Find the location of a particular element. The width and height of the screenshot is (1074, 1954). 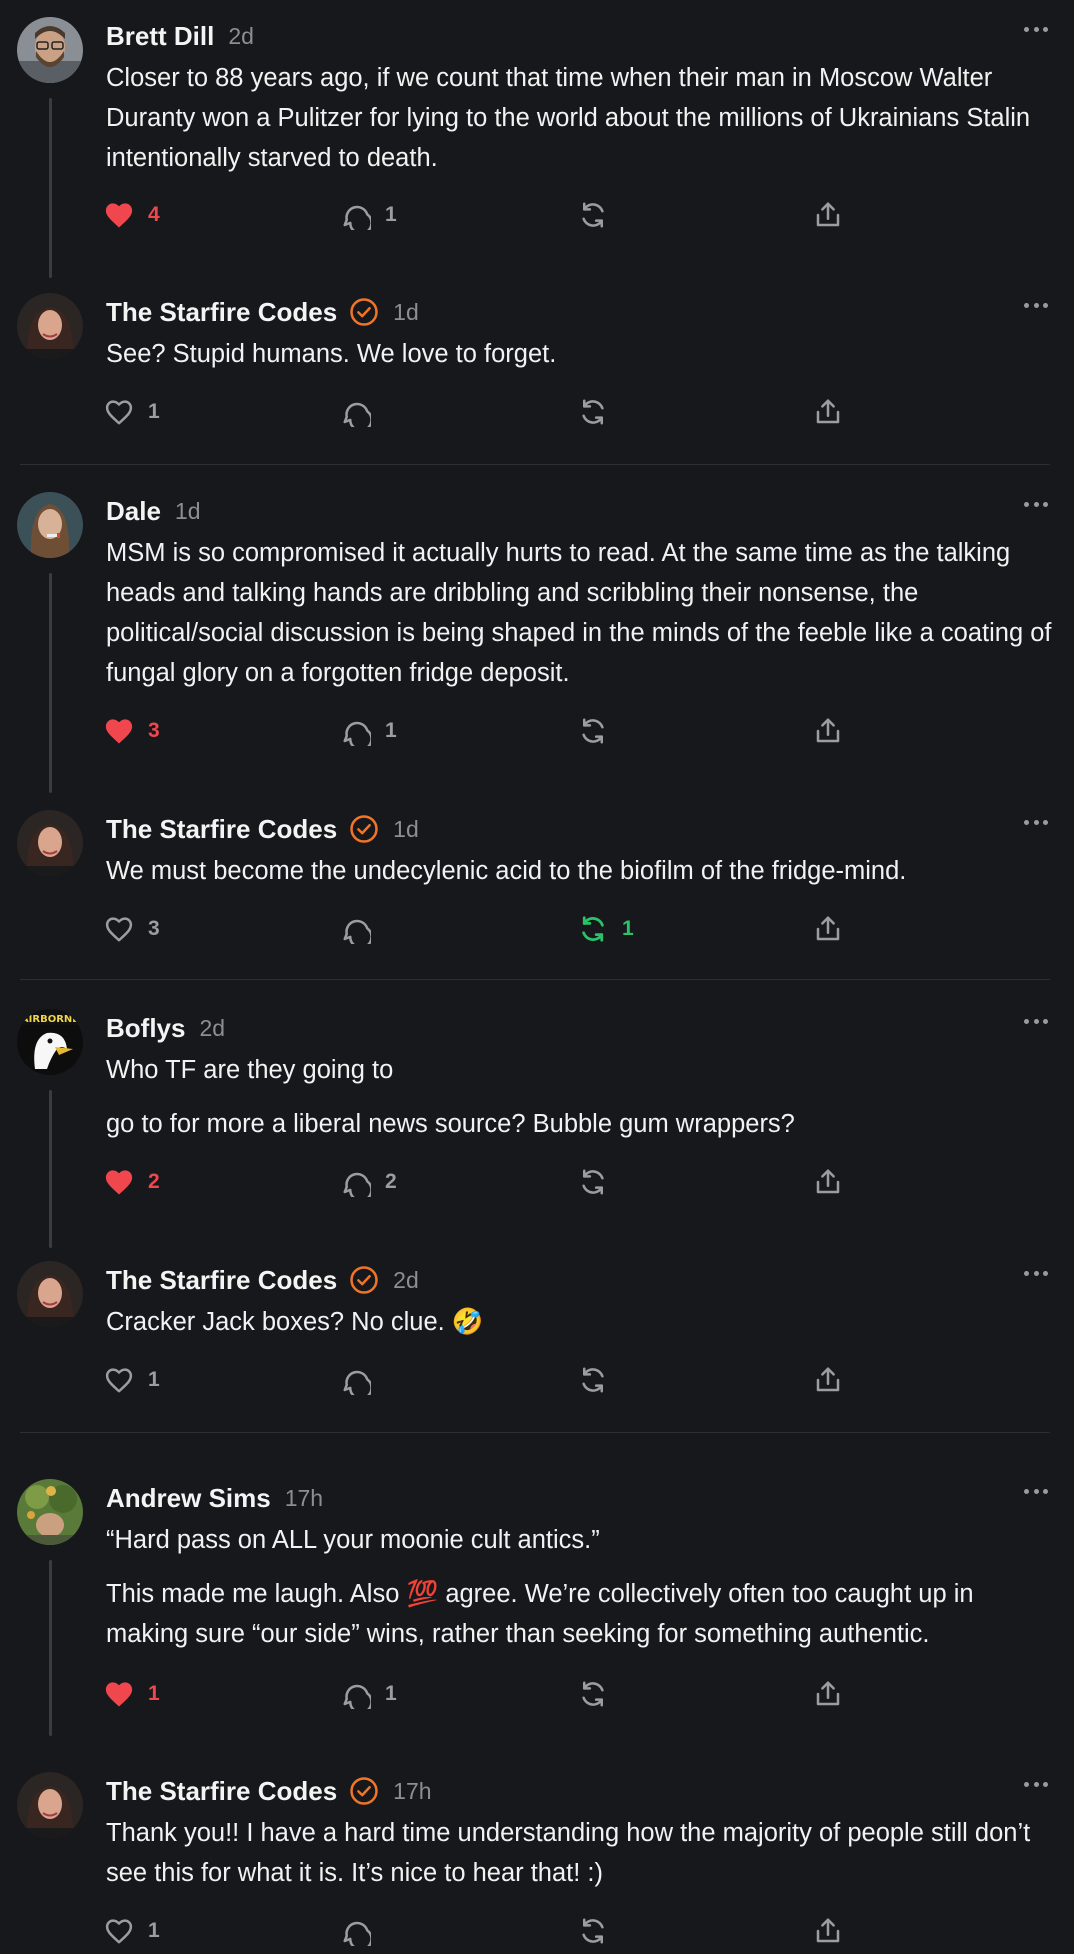

restack-count: 1 is located at coordinates (628, 928).